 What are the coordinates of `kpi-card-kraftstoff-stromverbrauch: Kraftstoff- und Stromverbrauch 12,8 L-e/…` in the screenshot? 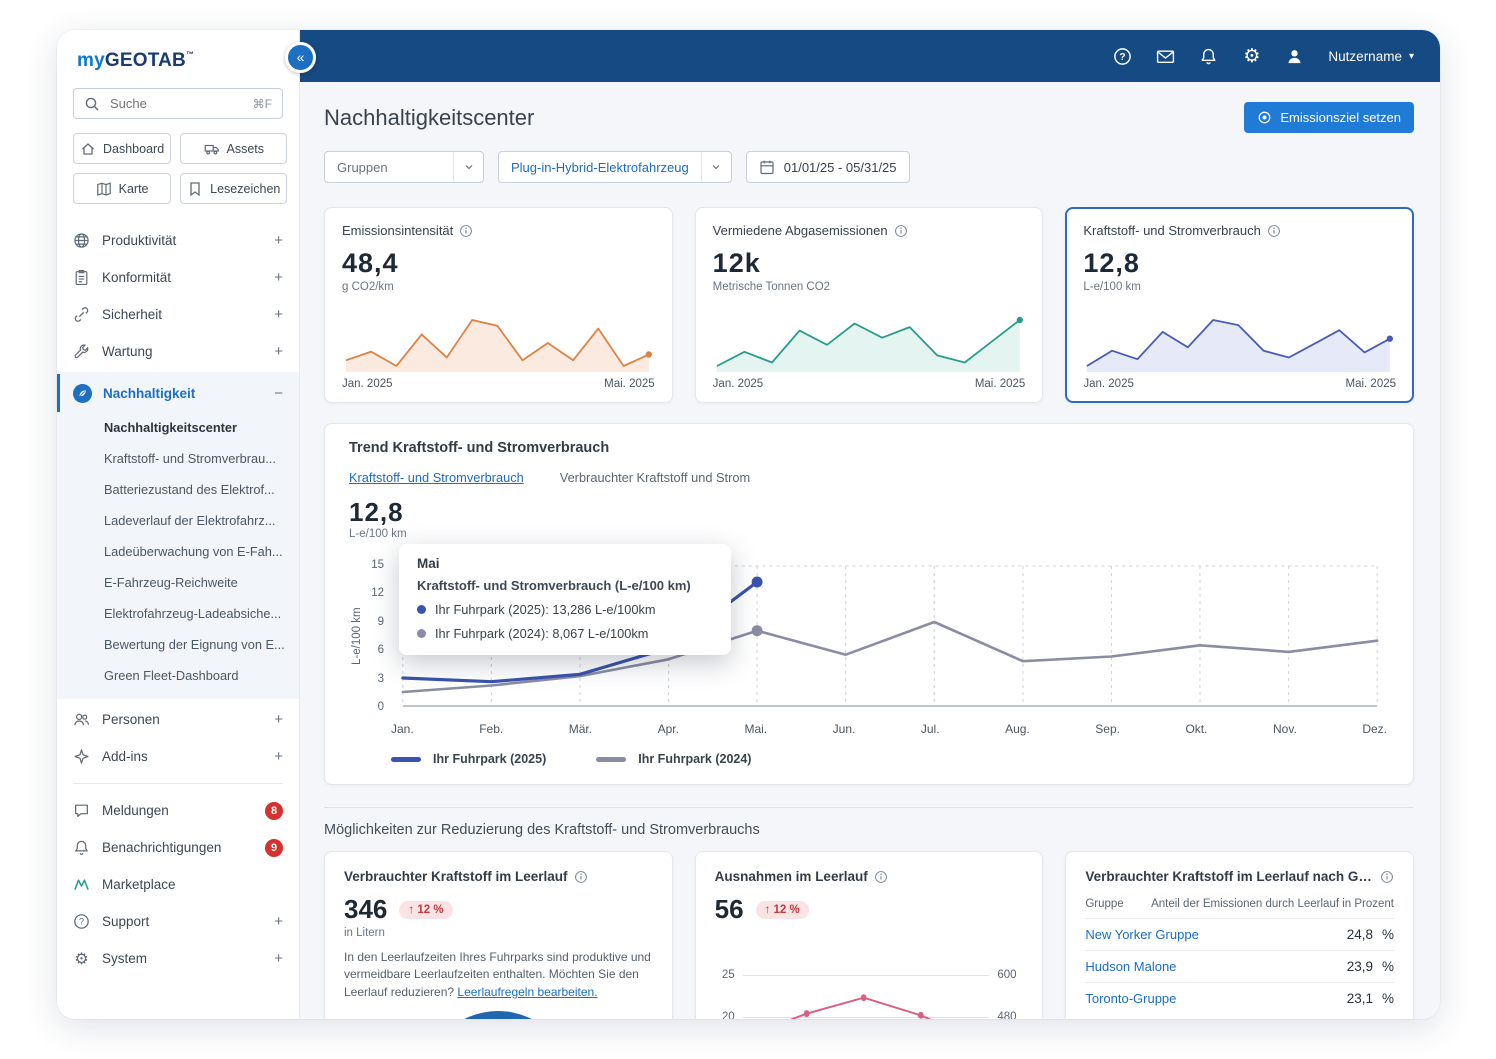 It's located at (1240, 305).